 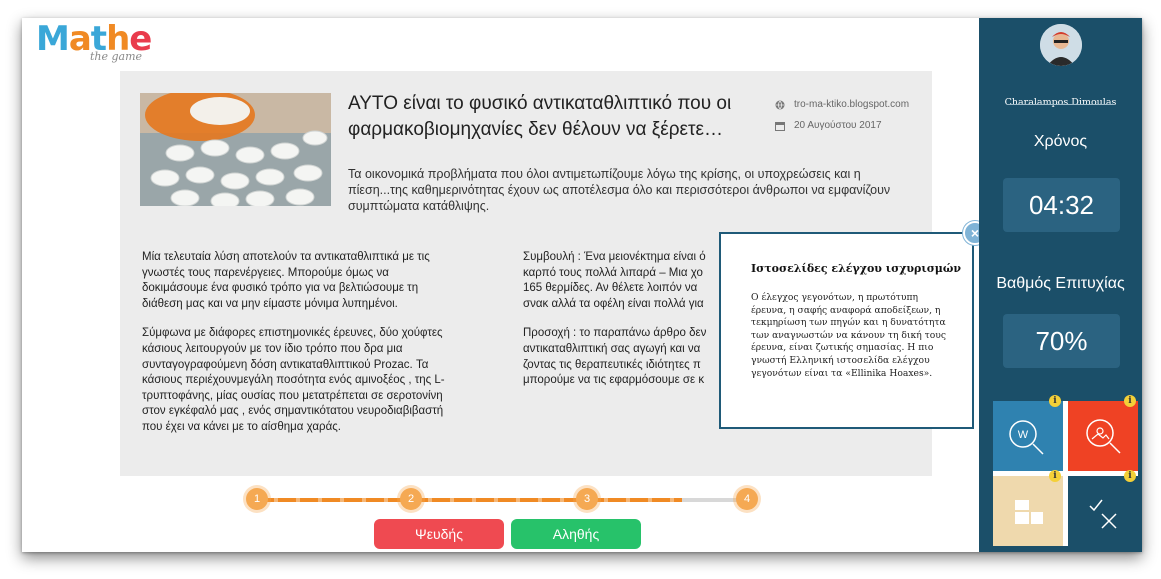 I want to click on svg-text: W, so click(x=1023, y=435).